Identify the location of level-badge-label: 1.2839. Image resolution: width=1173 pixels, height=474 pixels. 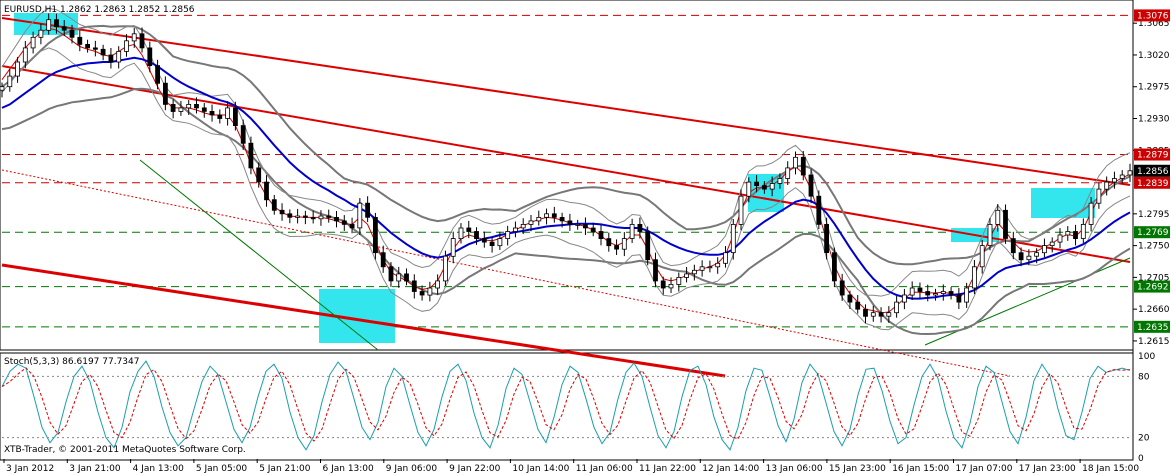
(1153, 184).